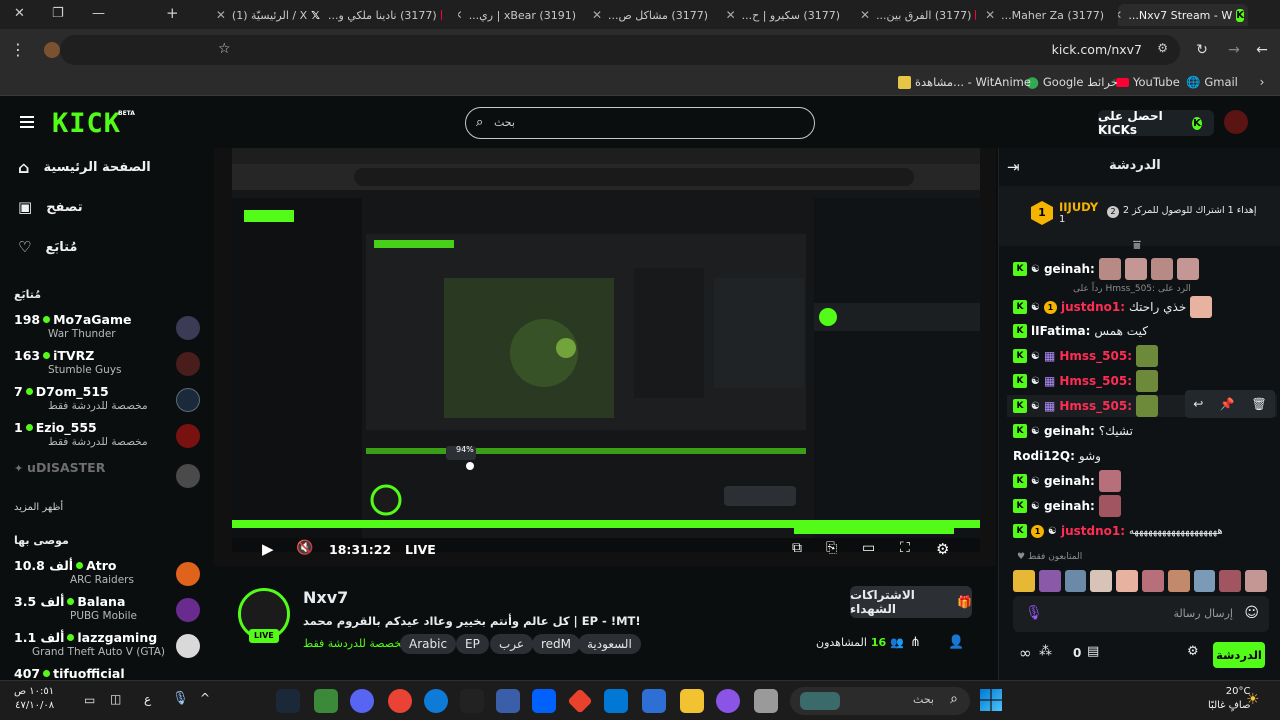 This screenshot has height=720, width=1280. What do you see at coordinates (147, 699) in the screenshot?
I see `input-language: ع` at bounding box center [147, 699].